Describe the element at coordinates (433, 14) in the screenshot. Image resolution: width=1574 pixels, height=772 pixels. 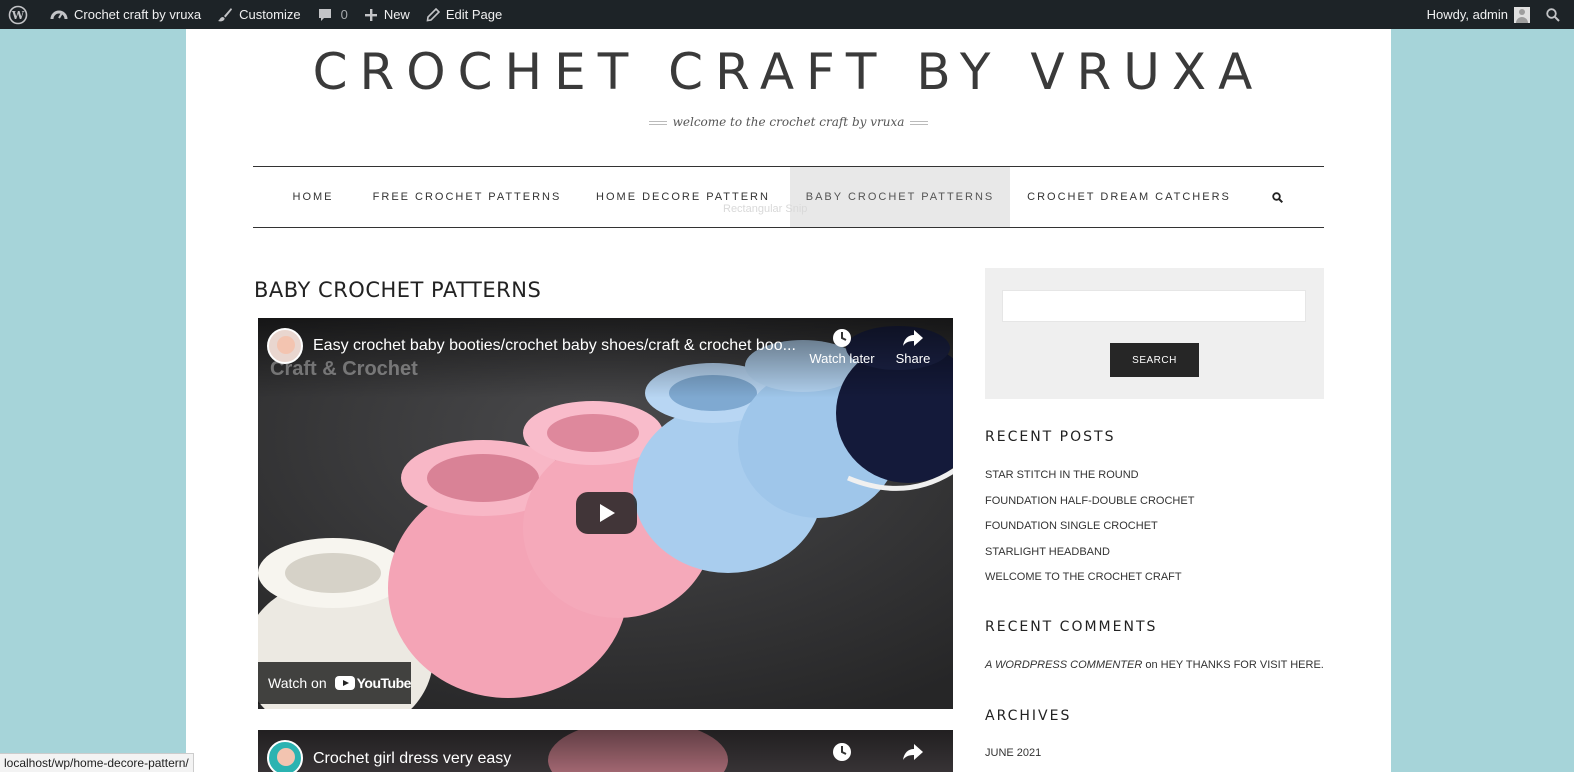
I see `pencil-icon` at that location.